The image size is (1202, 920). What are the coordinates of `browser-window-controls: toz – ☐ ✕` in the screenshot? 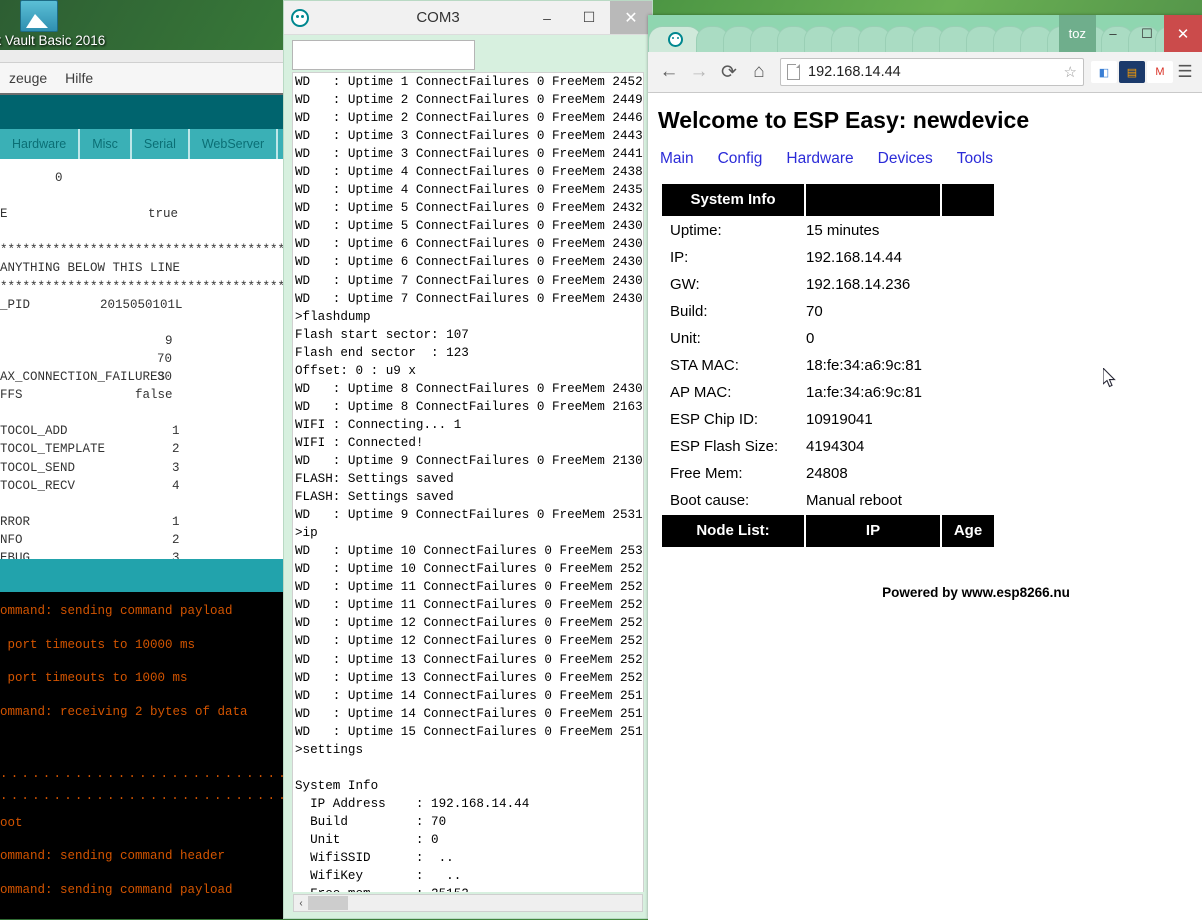 It's located at (1130, 33).